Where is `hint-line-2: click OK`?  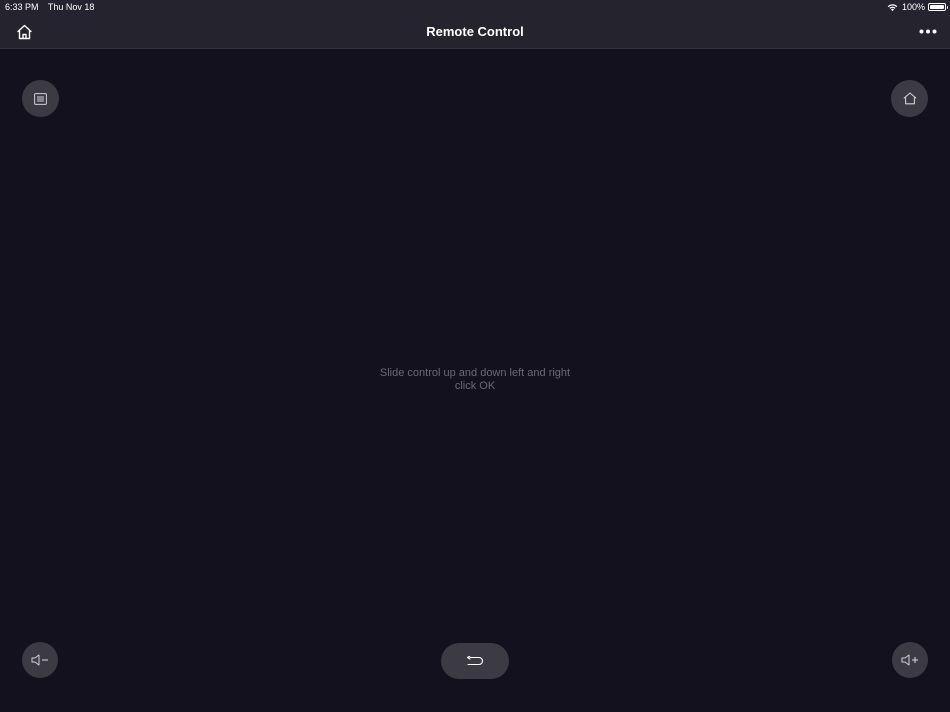 hint-line-2: click OK is located at coordinates (475, 386).